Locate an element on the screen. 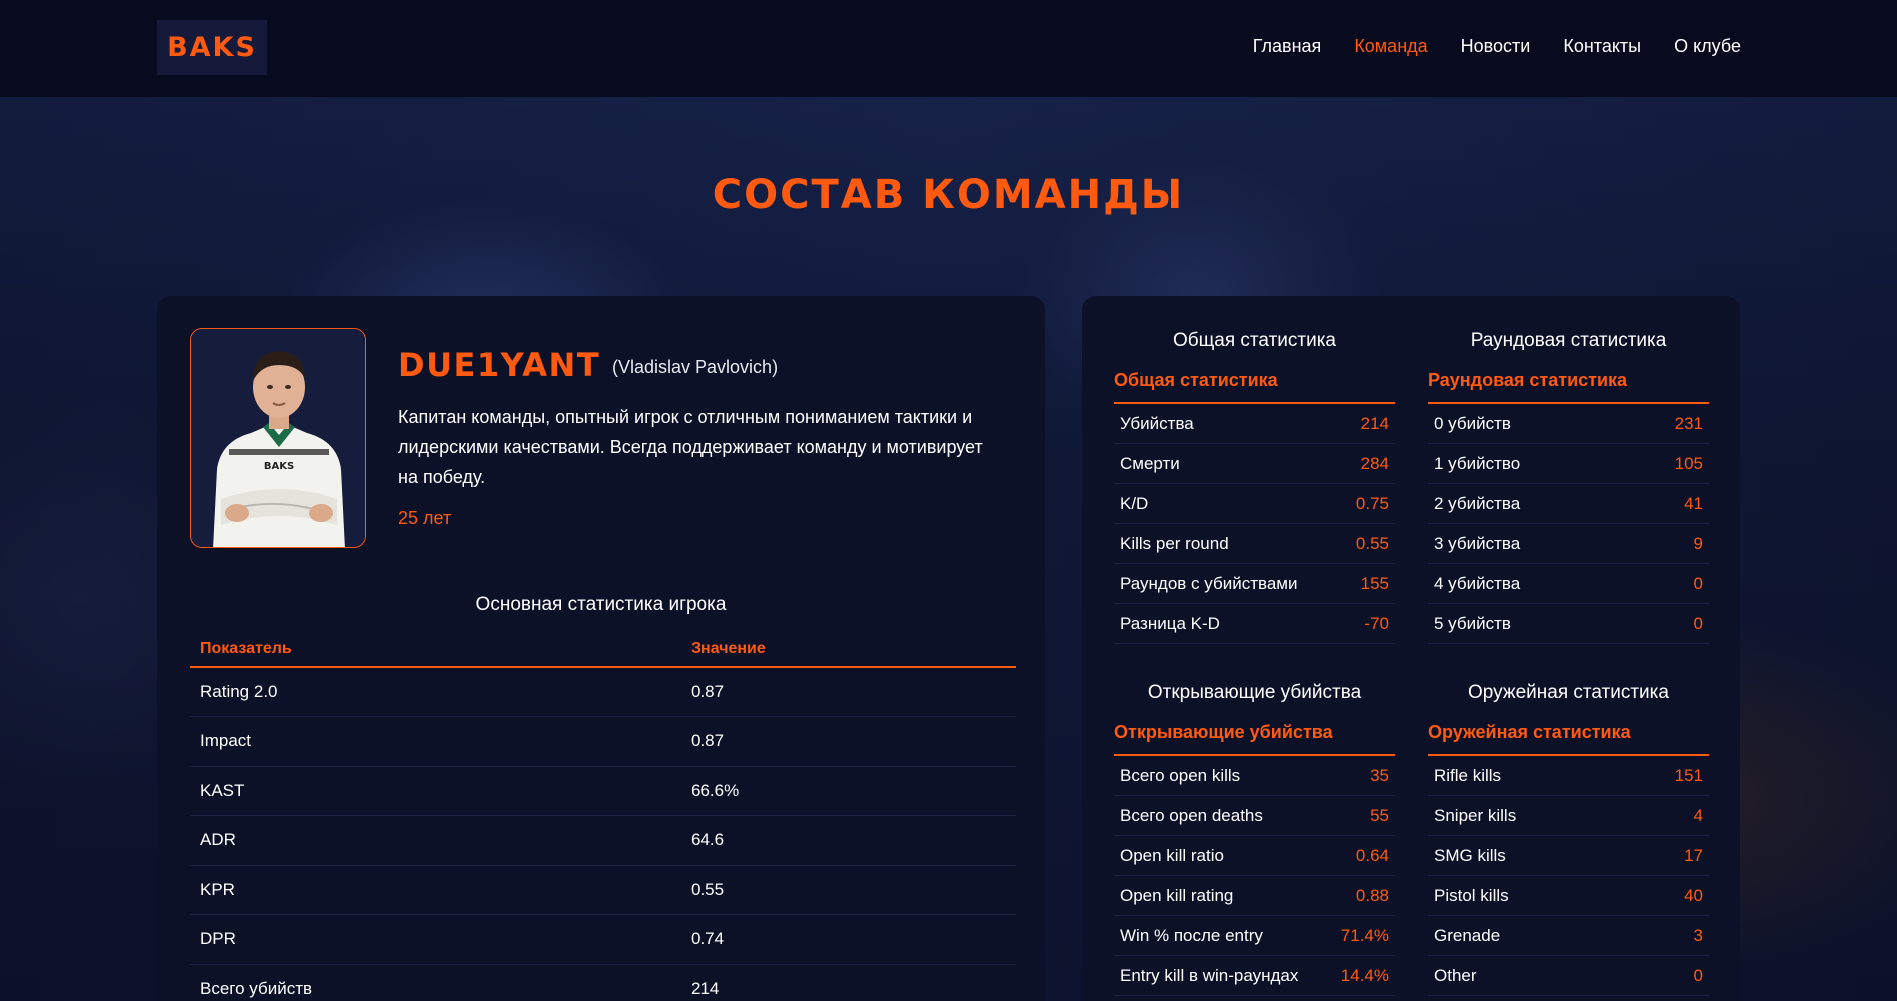 The width and height of the screenshot is (1897, 1001). stat-label: Win % после entry is located at coordinates (1191, 935).